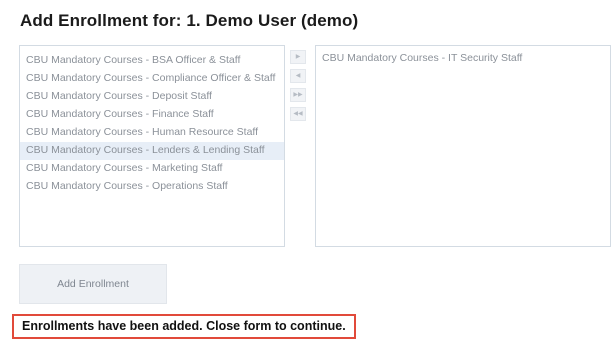 The image size is (613, 341). Describe the element at coordinates (298, 114) in the screenshot. I see `move-all-left-button: ◀◀` at that location.